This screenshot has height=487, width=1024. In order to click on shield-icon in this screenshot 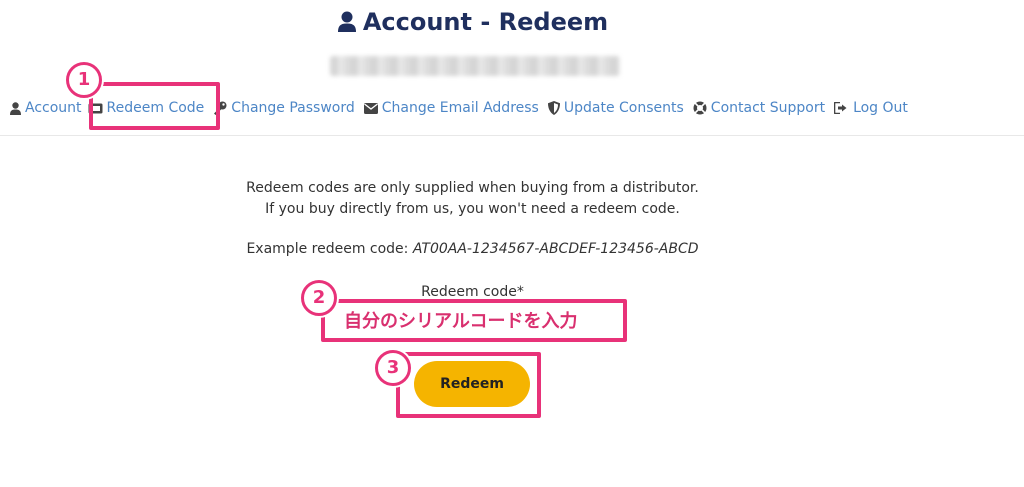, I will do `click(553, 108)`.